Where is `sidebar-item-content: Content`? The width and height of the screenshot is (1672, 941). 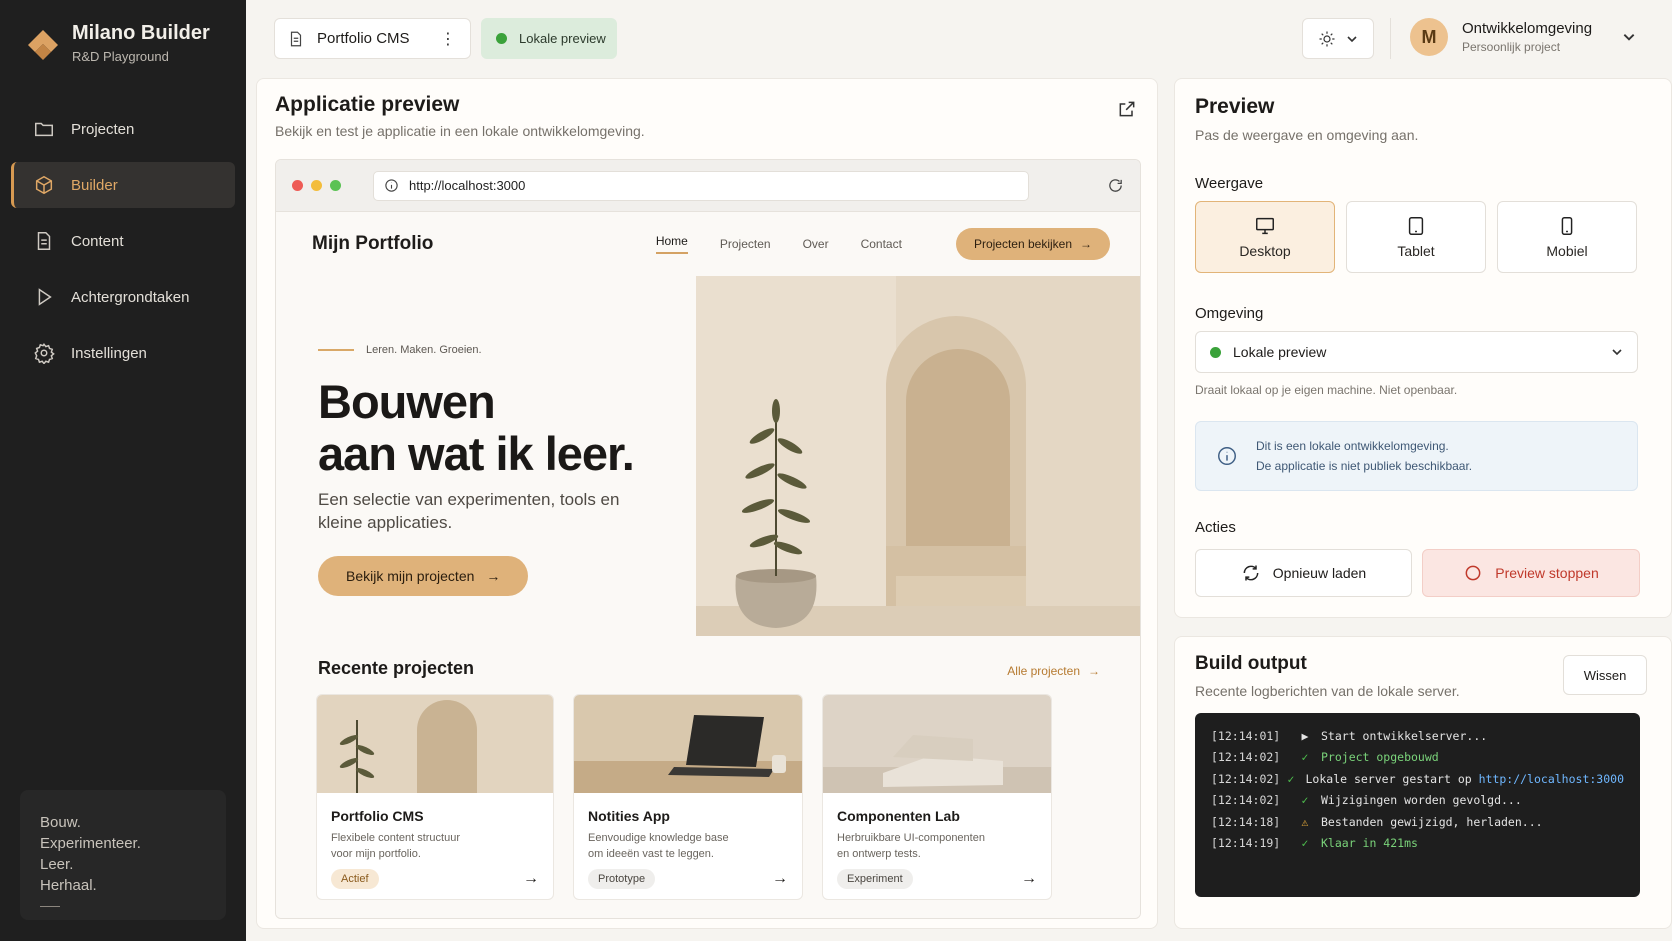
sidebar-item-content: Content is located at coordinates (123, 241).